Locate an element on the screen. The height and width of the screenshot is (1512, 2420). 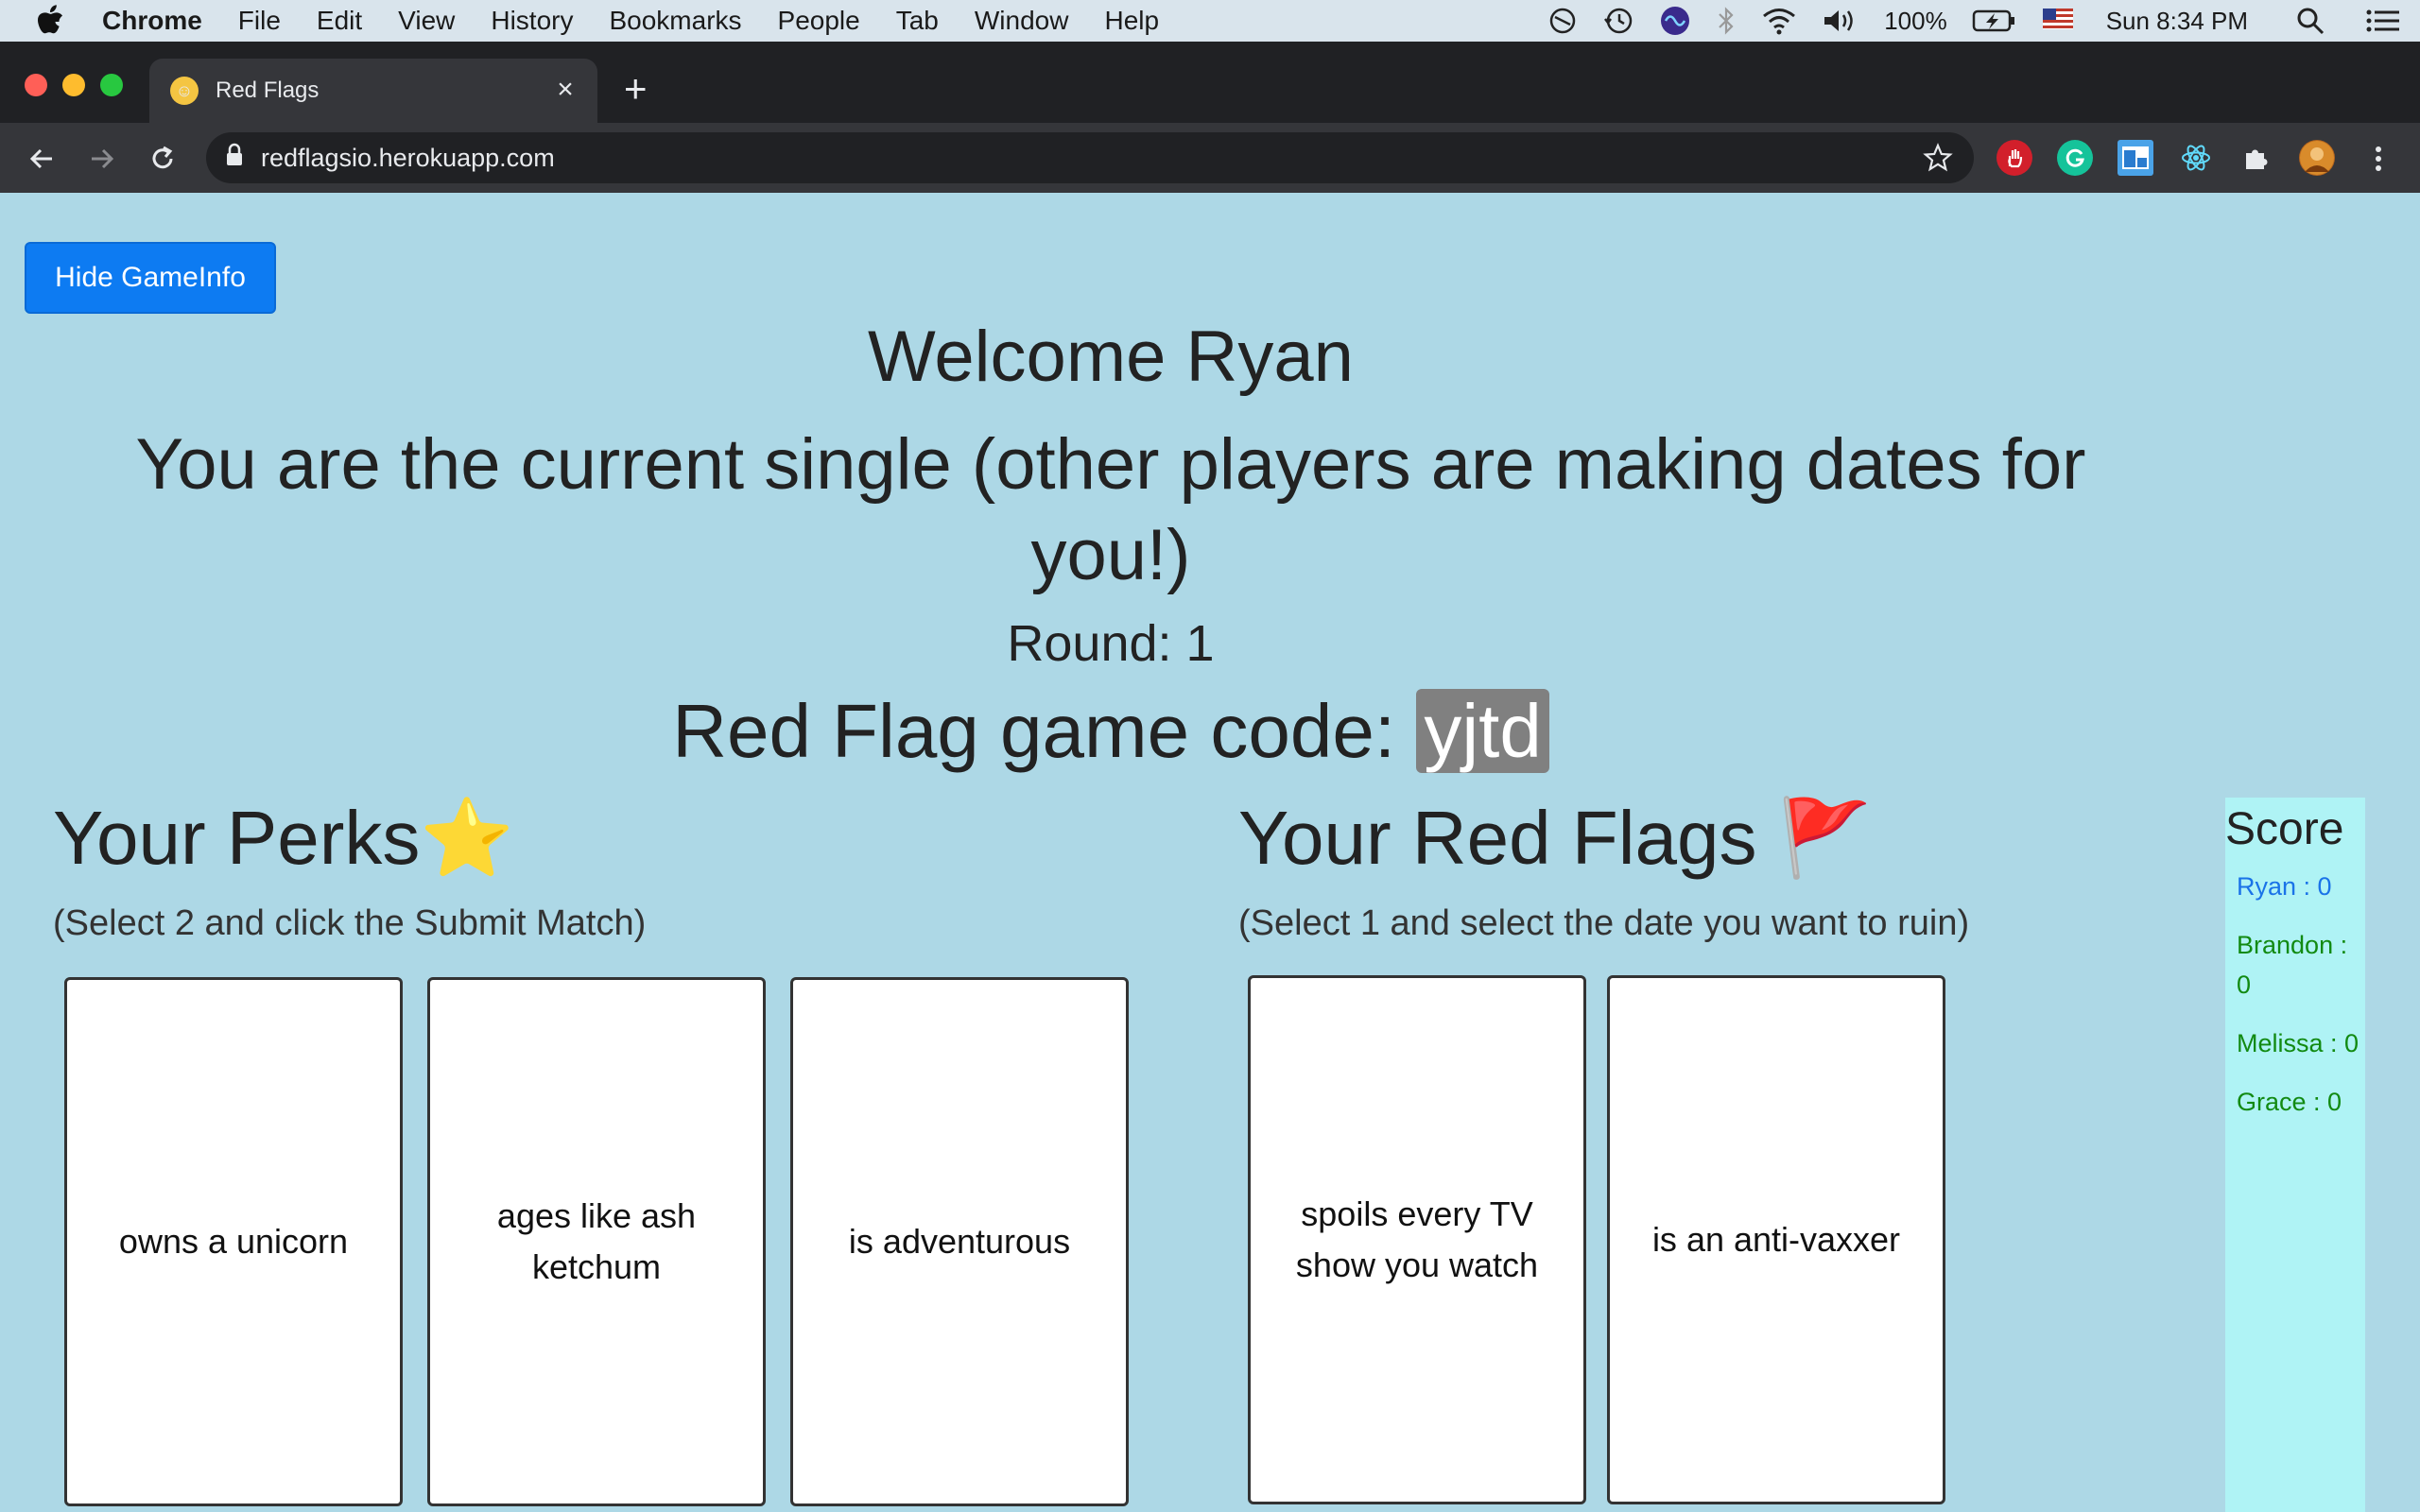
apple-logo-icon is located at coordinates (55, 21).